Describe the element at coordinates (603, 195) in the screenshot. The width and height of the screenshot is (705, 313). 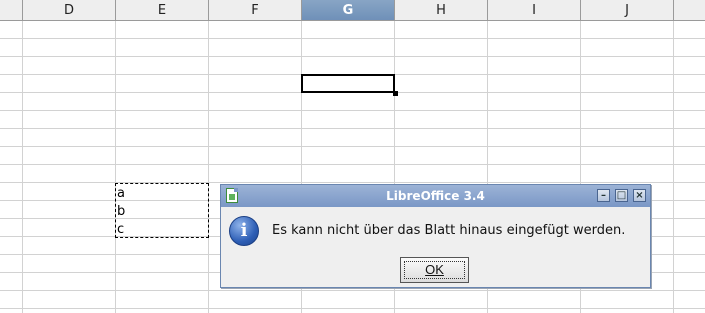
I see `minimize-button: –` at that location.